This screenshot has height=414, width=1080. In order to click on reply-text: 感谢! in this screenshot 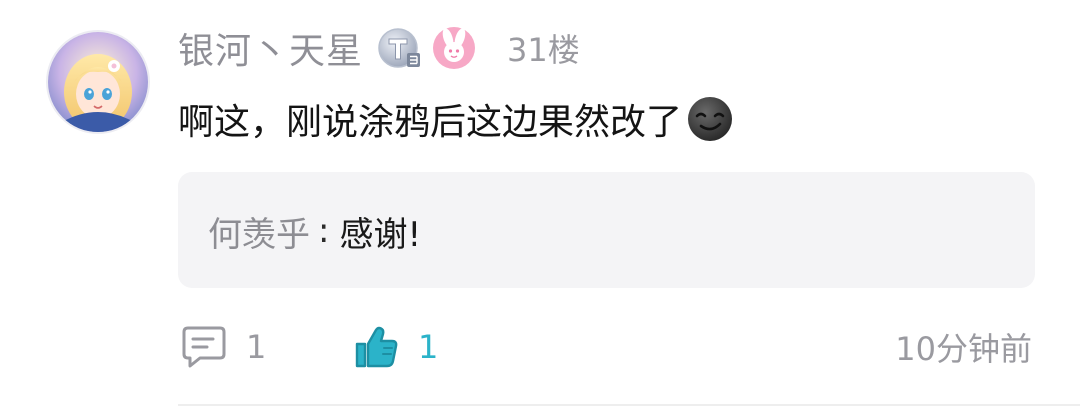, I will do `click(380, 234)`.